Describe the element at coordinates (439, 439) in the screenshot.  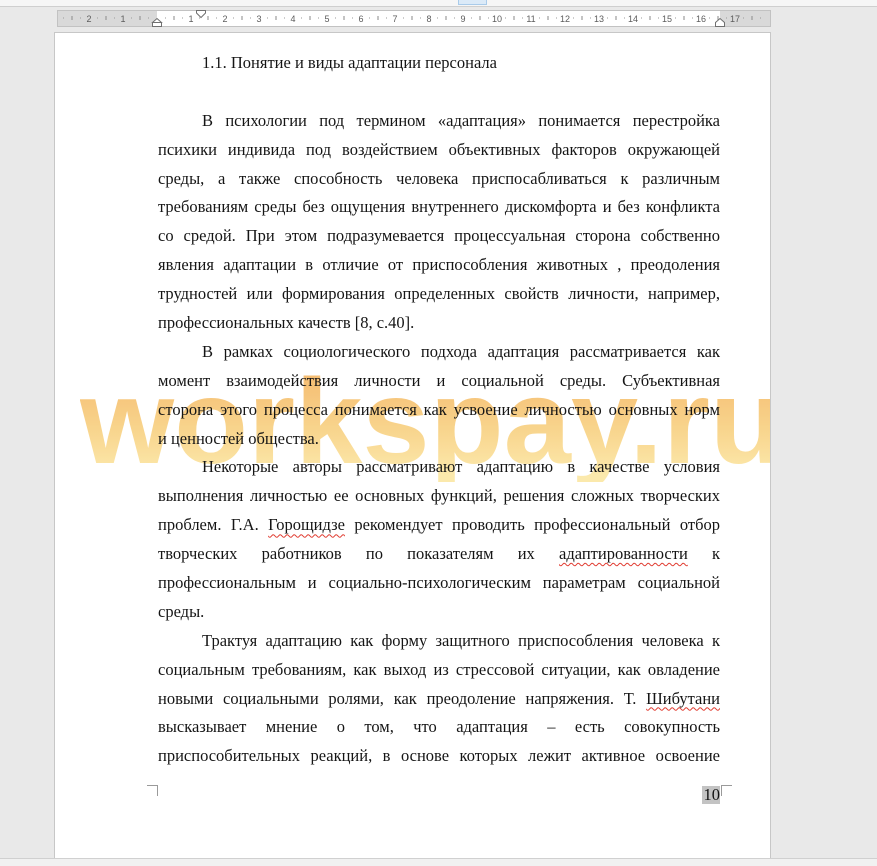
I see `paragraph-line: и ценностей общества.` at that location.